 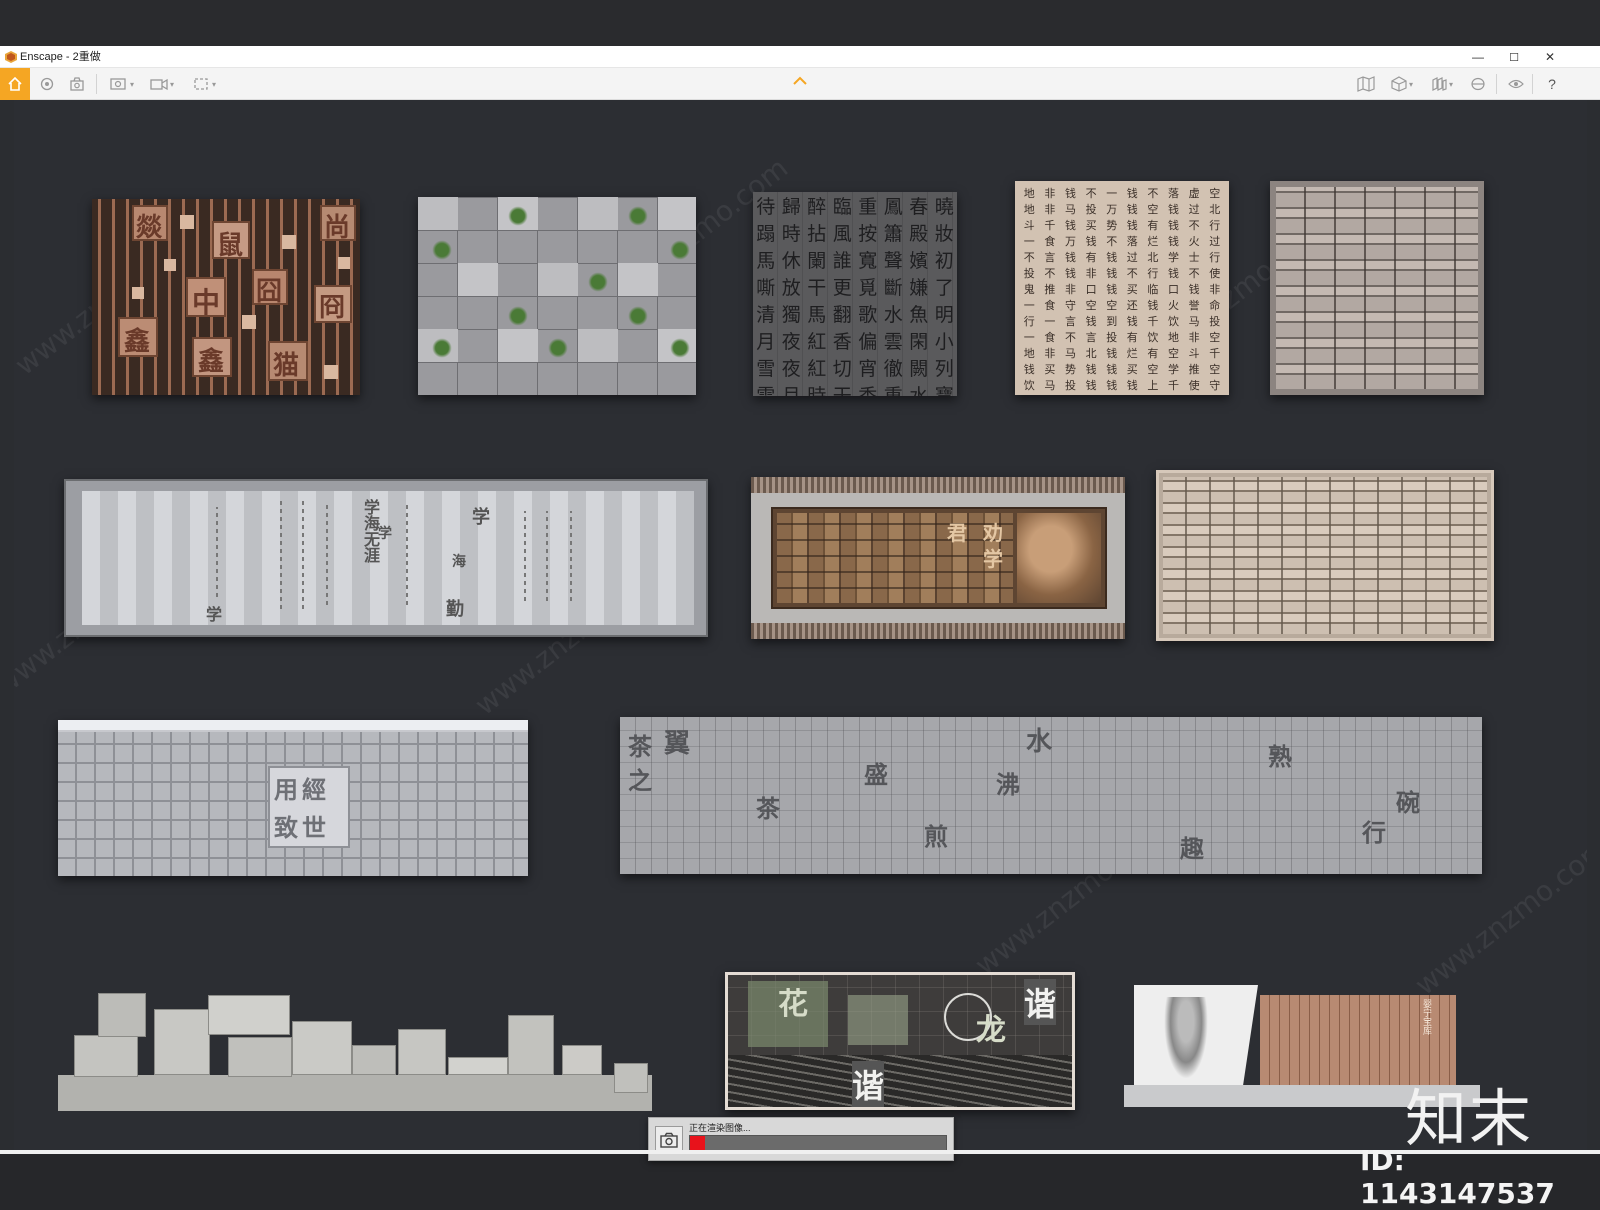 I want to click on grid-character: 初, so click(x=944, y=261).